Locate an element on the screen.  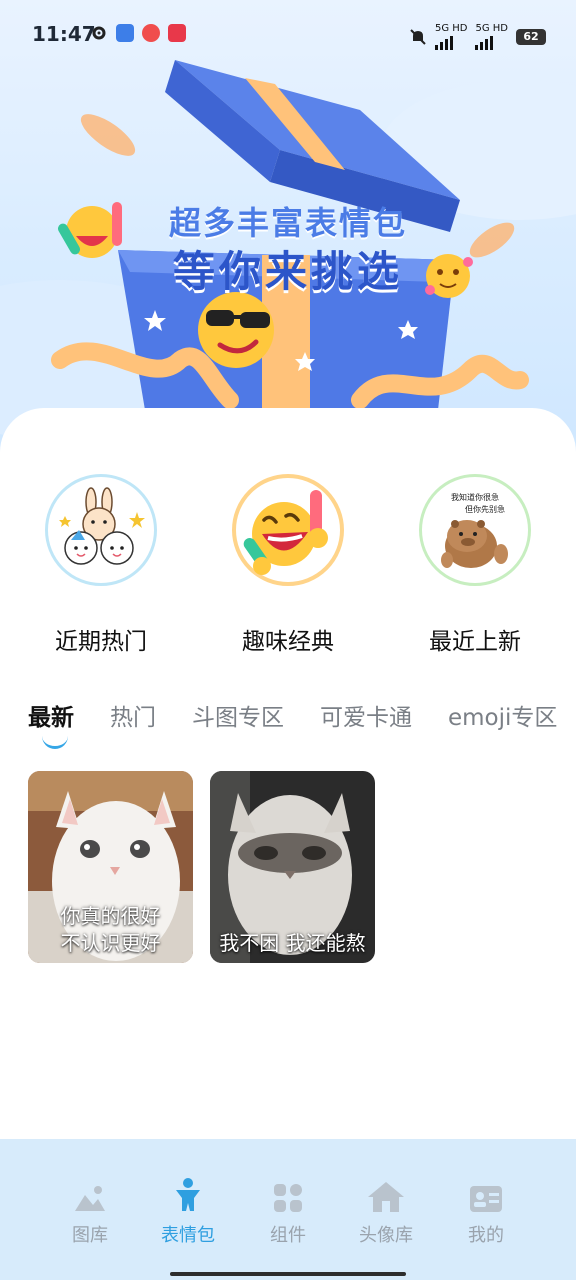
active-tab-indicator is located at coordinates (55, 741).